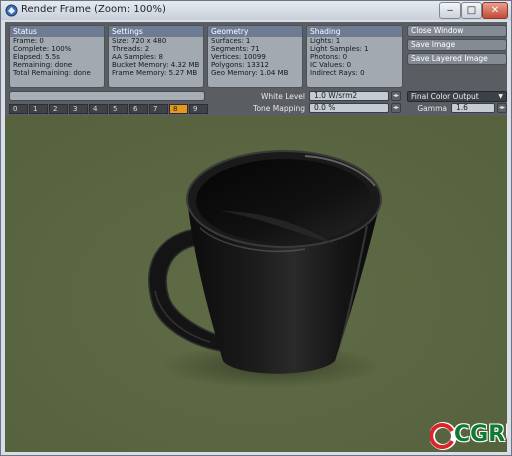  What do you see at coordinates (502, 108) in the screenshot?
I see `gamma-arrows-icon: ◂▸` at bounding box center [502, 108].